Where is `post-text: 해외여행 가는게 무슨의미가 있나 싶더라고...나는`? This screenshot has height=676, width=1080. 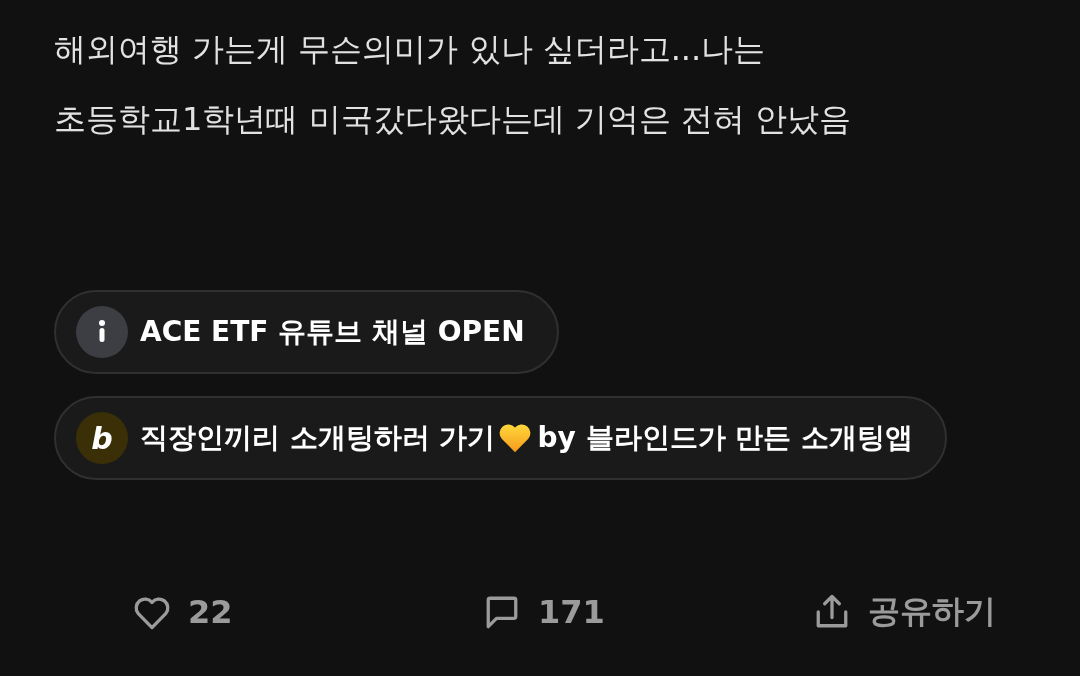 post-text: 해외여행 가는게 무슨의미가 있나 싶더라고...나는 is located at coordinates (410, 49).